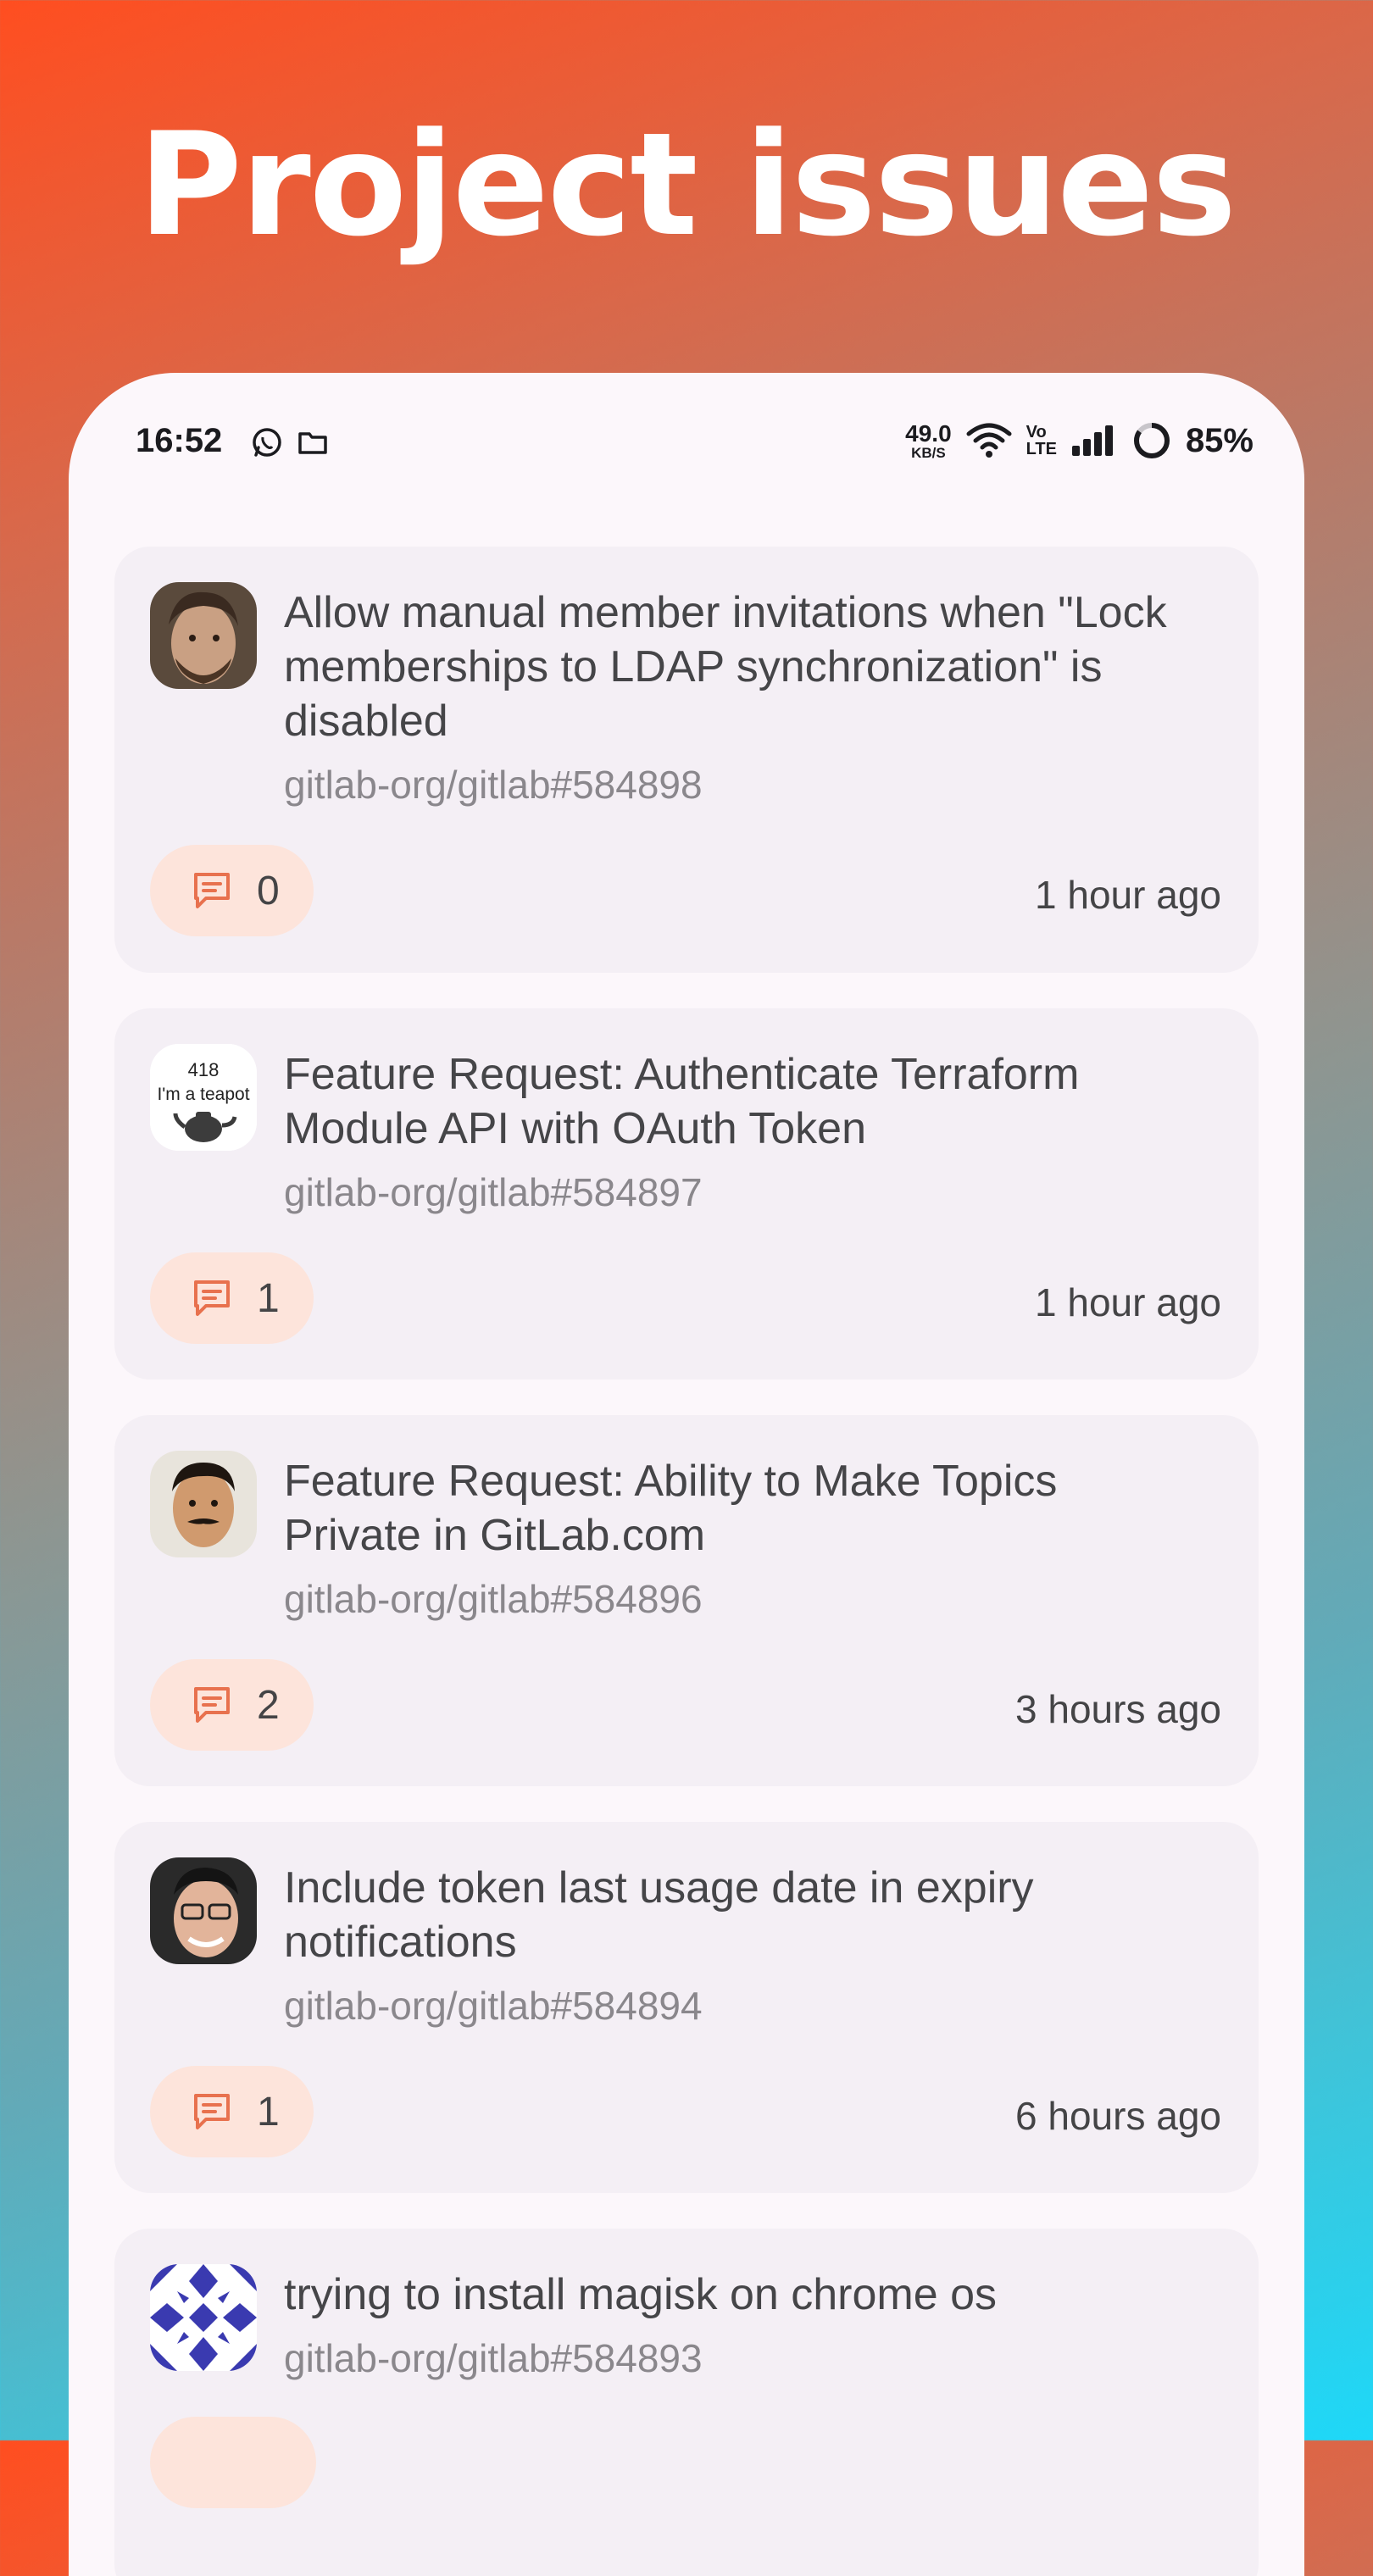  Describe the element at coordinates (493, 1599) in the screenshot. I see `issue-reference: gitlab-org/gitlab#584896` at that location.